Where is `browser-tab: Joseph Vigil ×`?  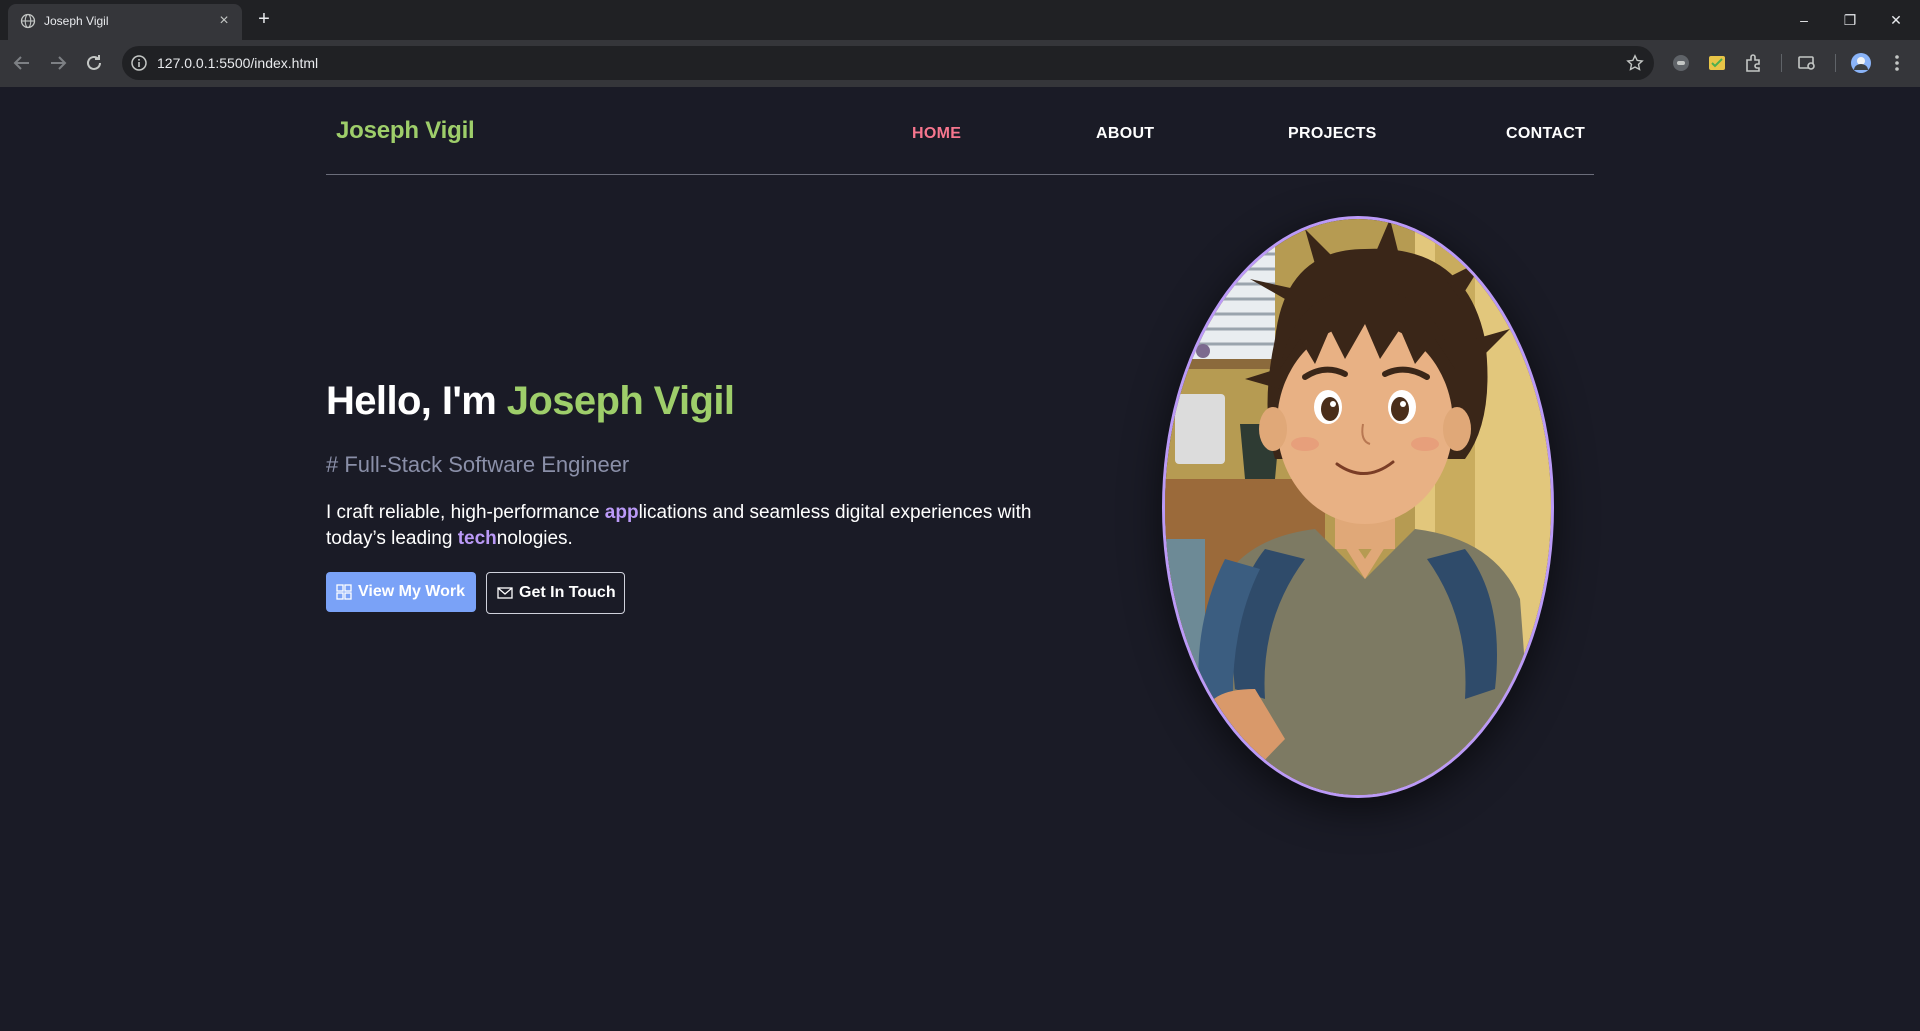 browser-tab: Joseph Vigil × is located at coordinates (125, 22).